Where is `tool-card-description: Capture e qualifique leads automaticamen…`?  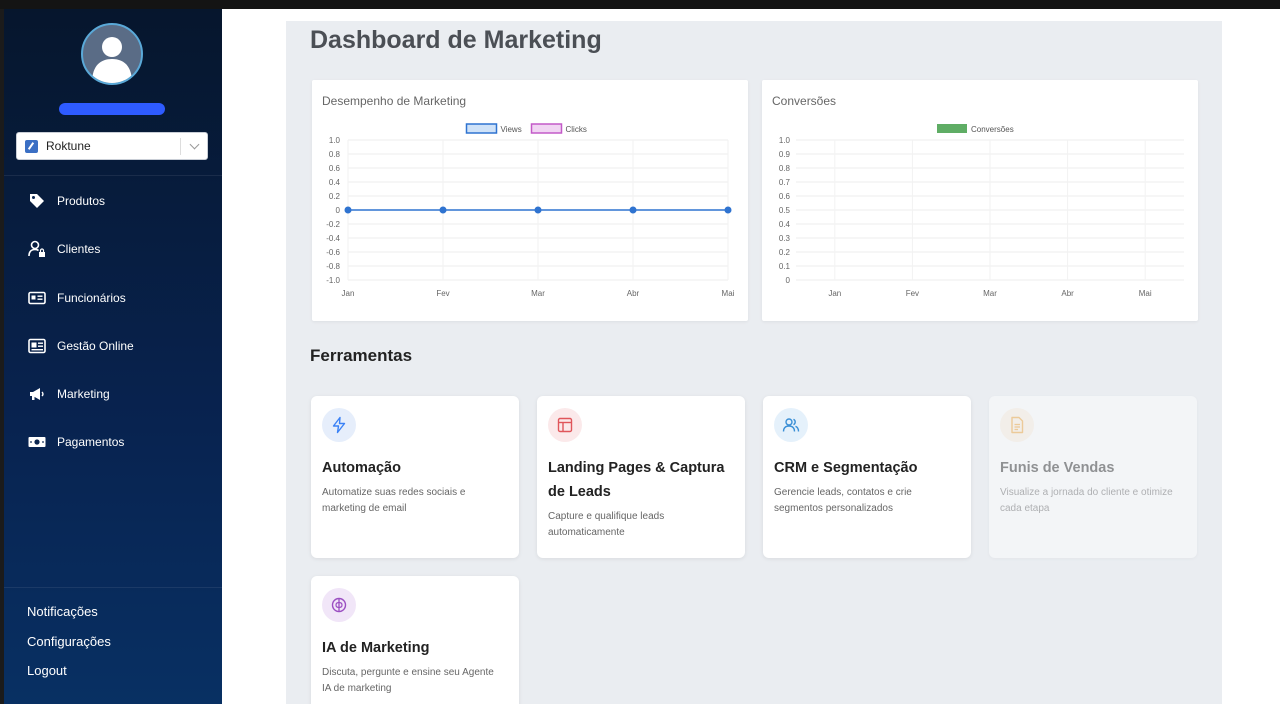 tool-card-description: Capture e qualifique leads automaticamen… is located at coordinates (606, 524).